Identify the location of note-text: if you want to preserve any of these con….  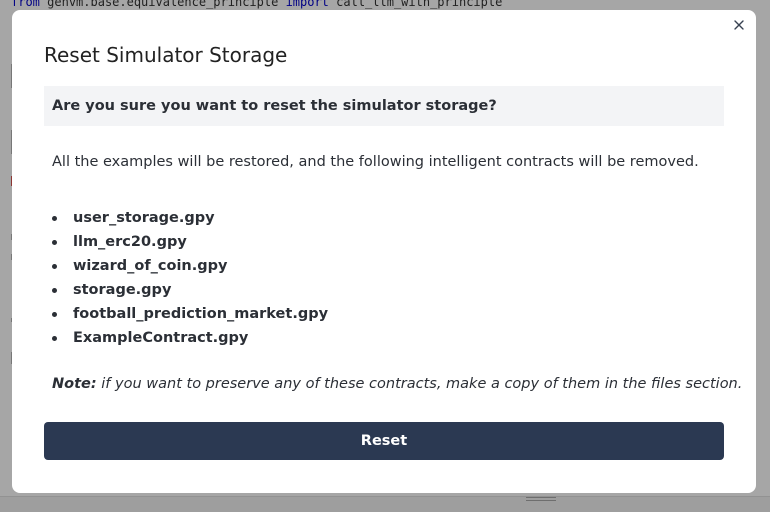
(419, 384).